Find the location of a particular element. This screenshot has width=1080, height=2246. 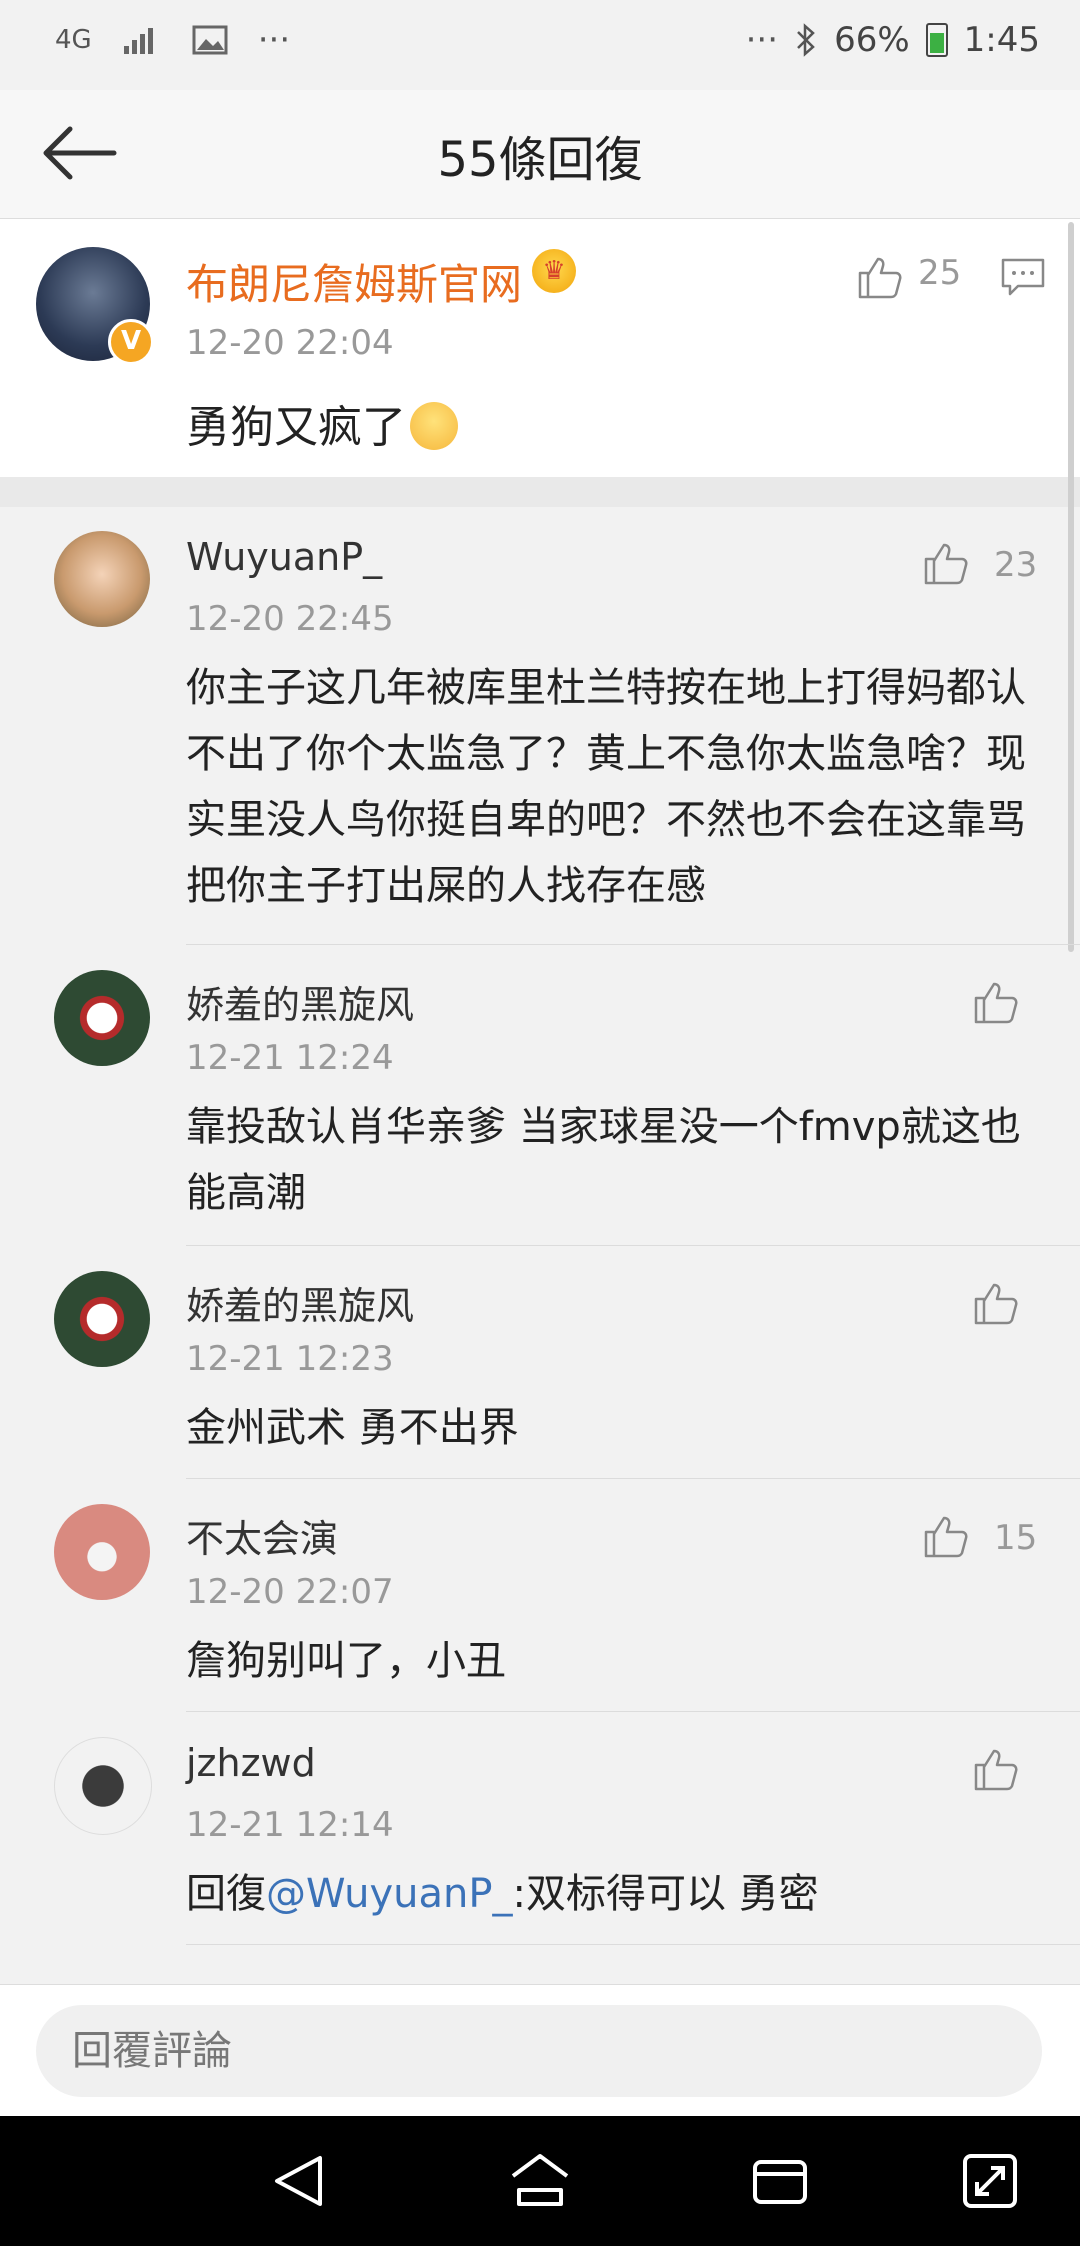

reply-input-bar is located at coordinates (540, 2050).